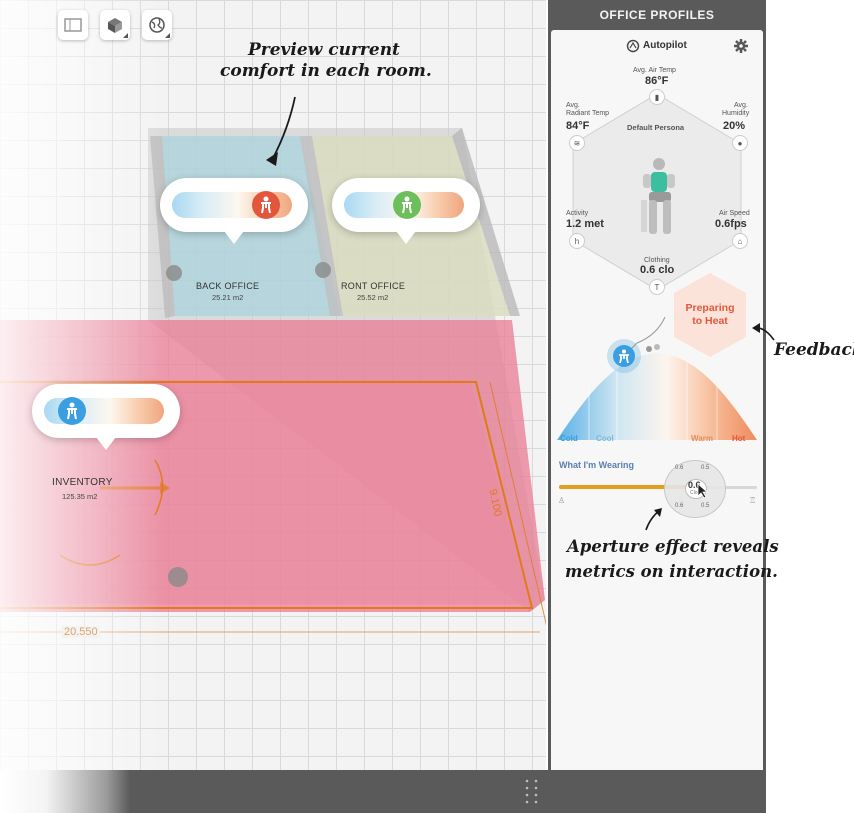 The width and height of the screenshot is (854, 813). What do you see at coordinates (665, 45) in the screenshot?
I see `mode-label: Autopilot` at bounding box center [665, 45].